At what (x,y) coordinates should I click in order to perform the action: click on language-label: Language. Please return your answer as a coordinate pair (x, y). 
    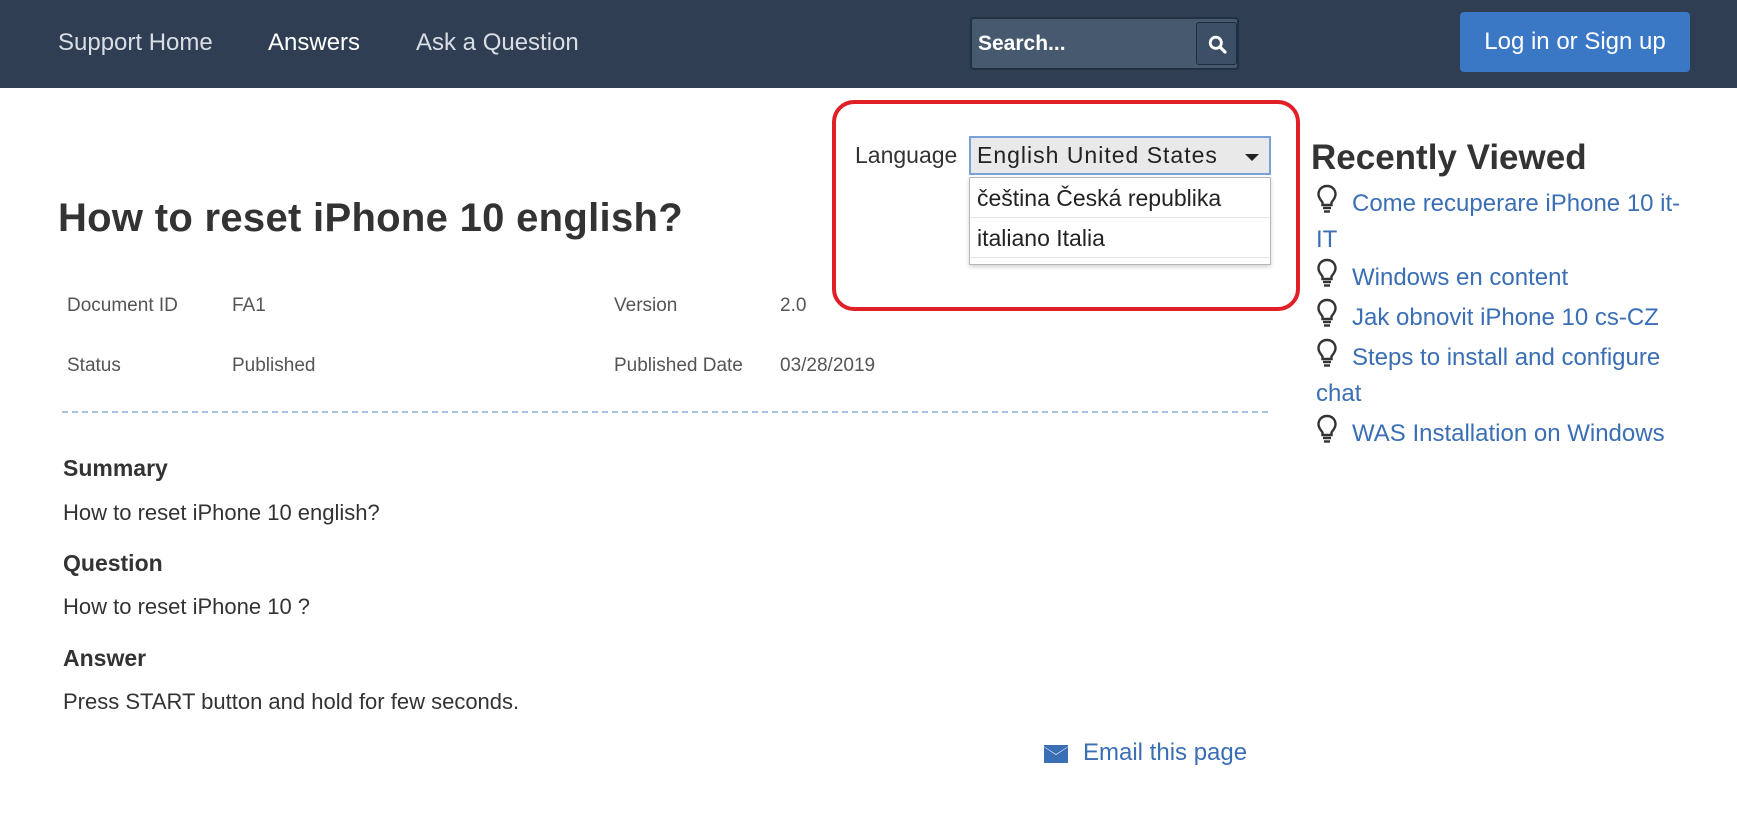
    Looking at the image, I should click on (906, 155).